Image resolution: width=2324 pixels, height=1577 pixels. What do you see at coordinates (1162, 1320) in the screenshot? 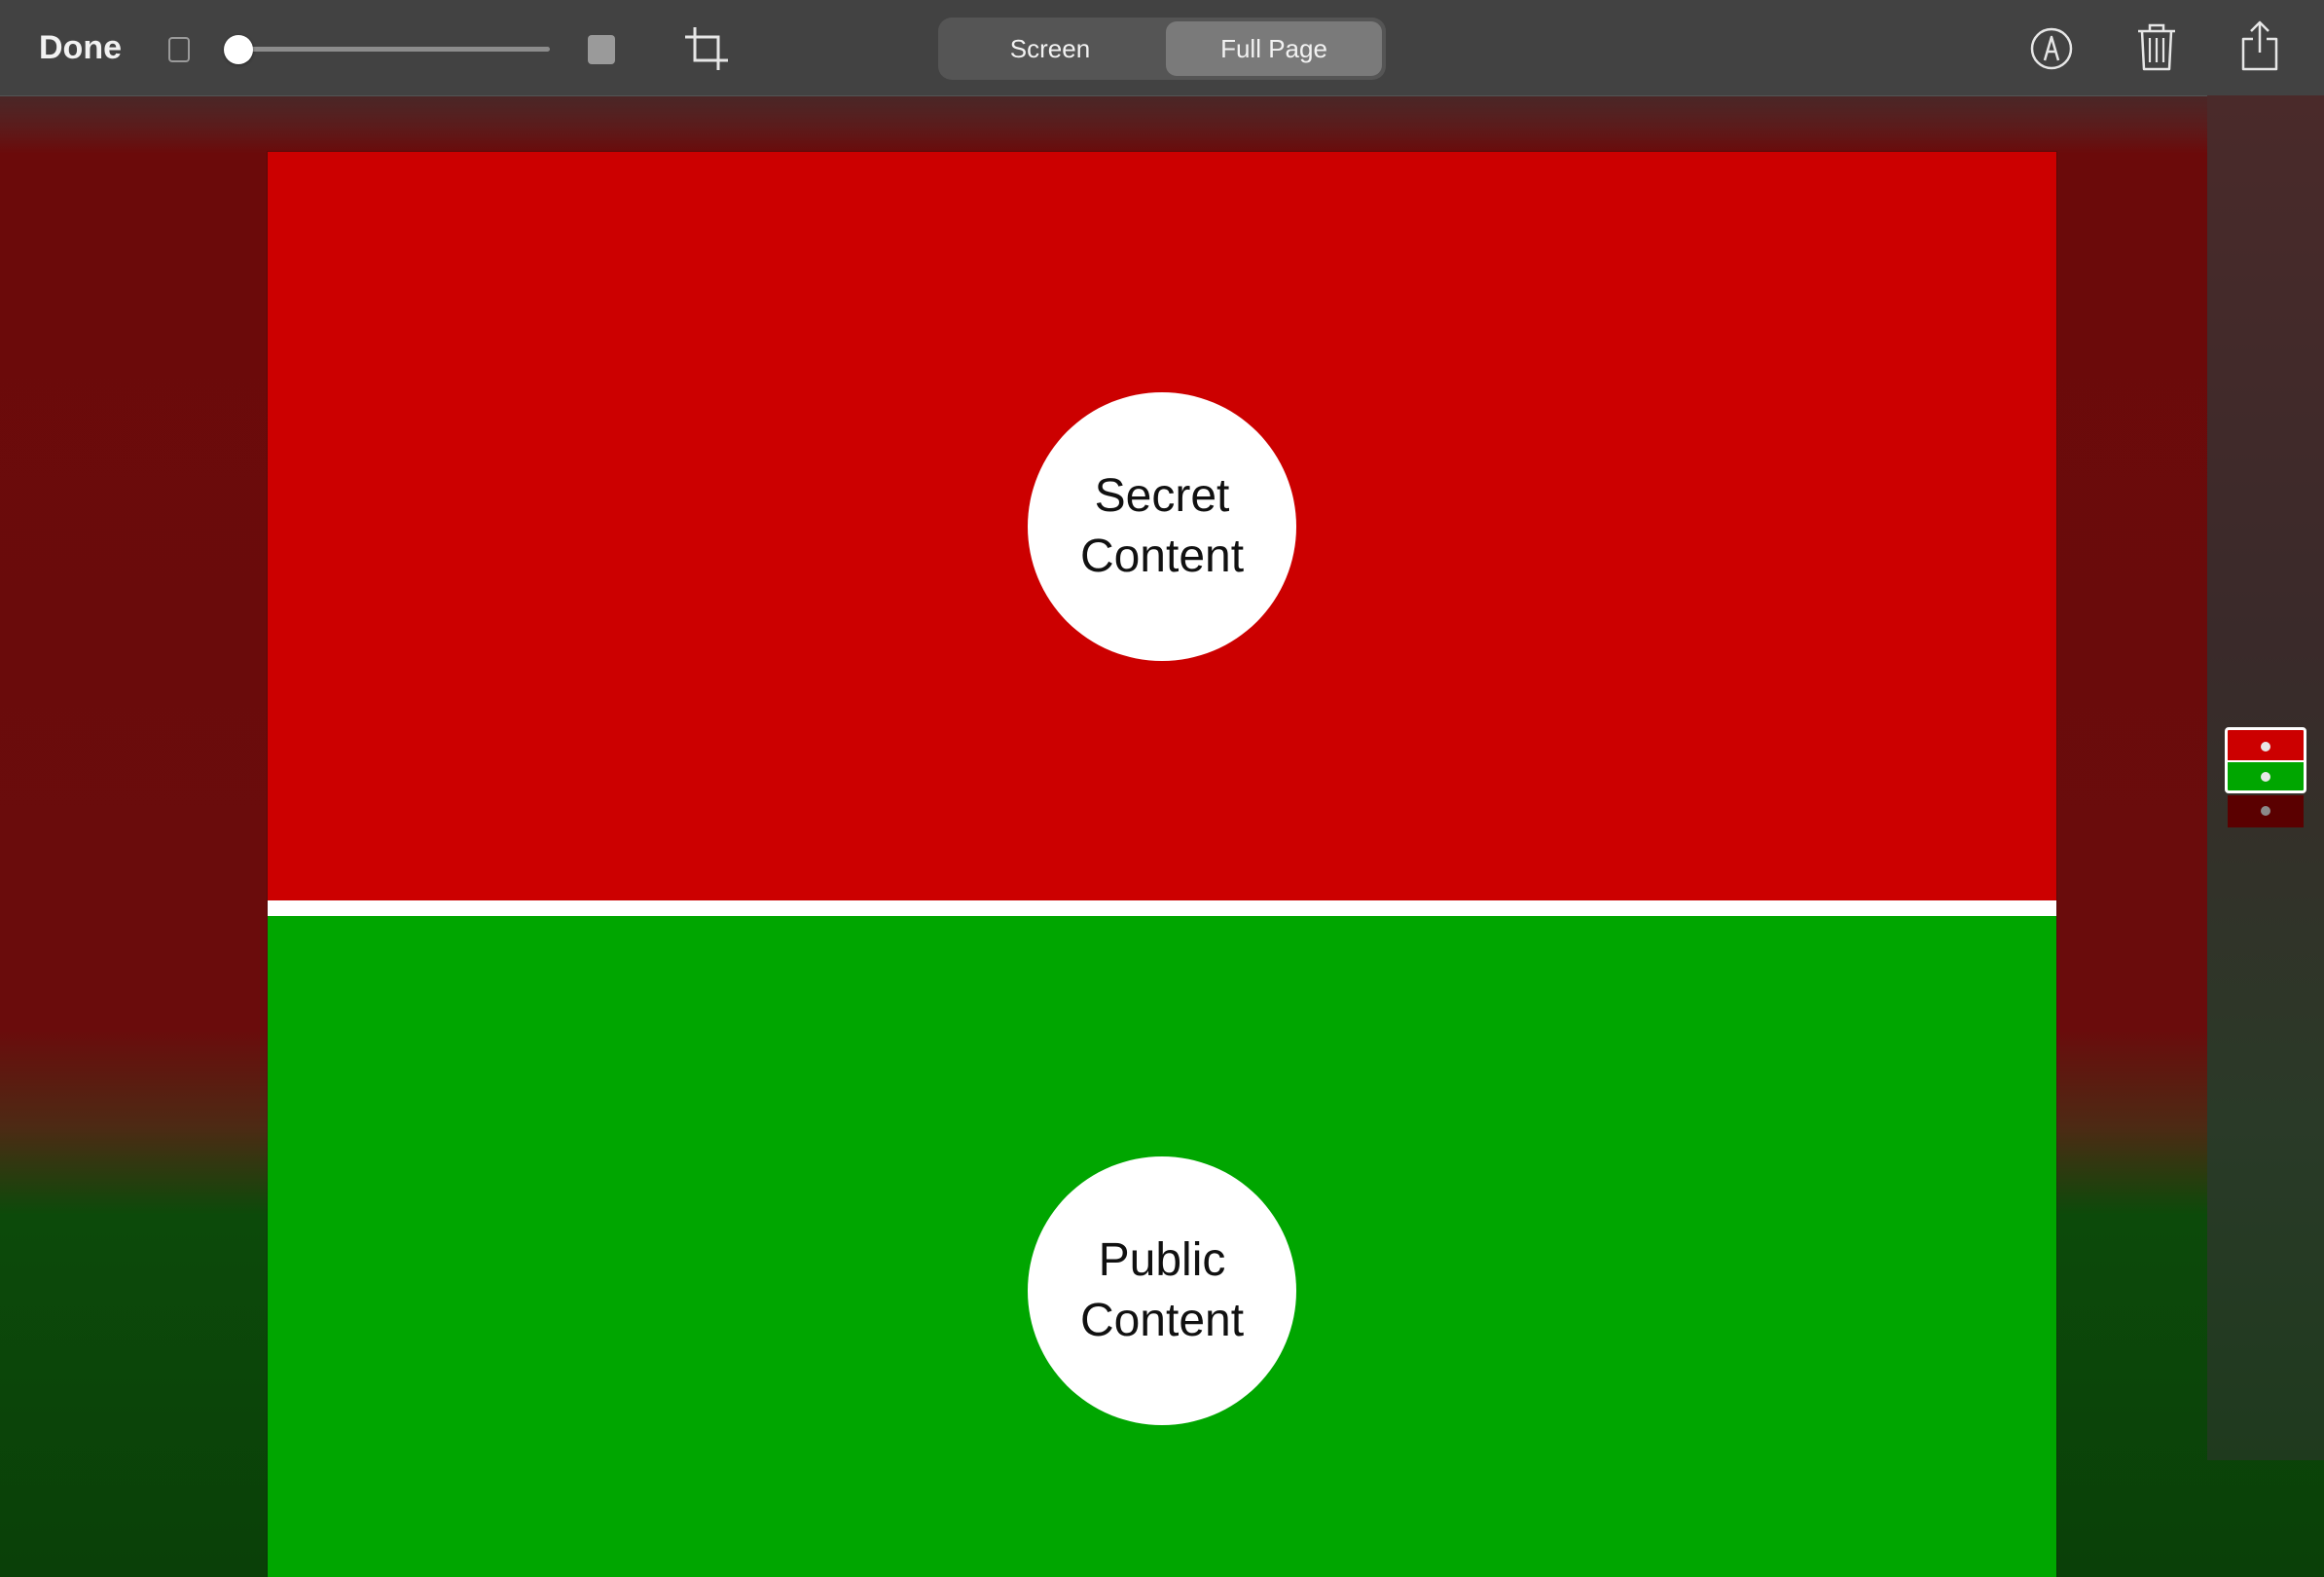
I see `public-label-line2: Content` at bounding box center [1162, 1320].